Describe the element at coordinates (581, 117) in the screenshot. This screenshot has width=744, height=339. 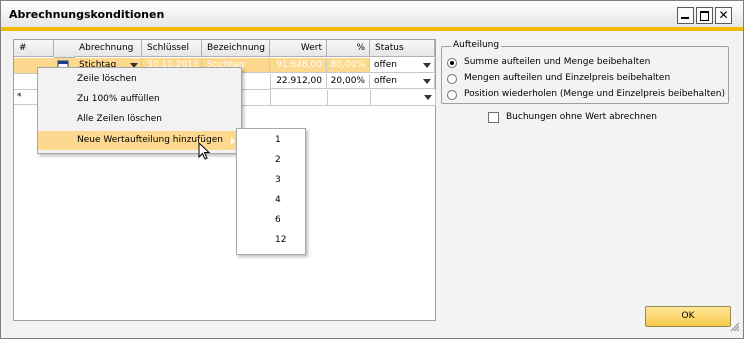
I see `checkbox-label: Buchungen ohne Wert abrechnen` at that location.